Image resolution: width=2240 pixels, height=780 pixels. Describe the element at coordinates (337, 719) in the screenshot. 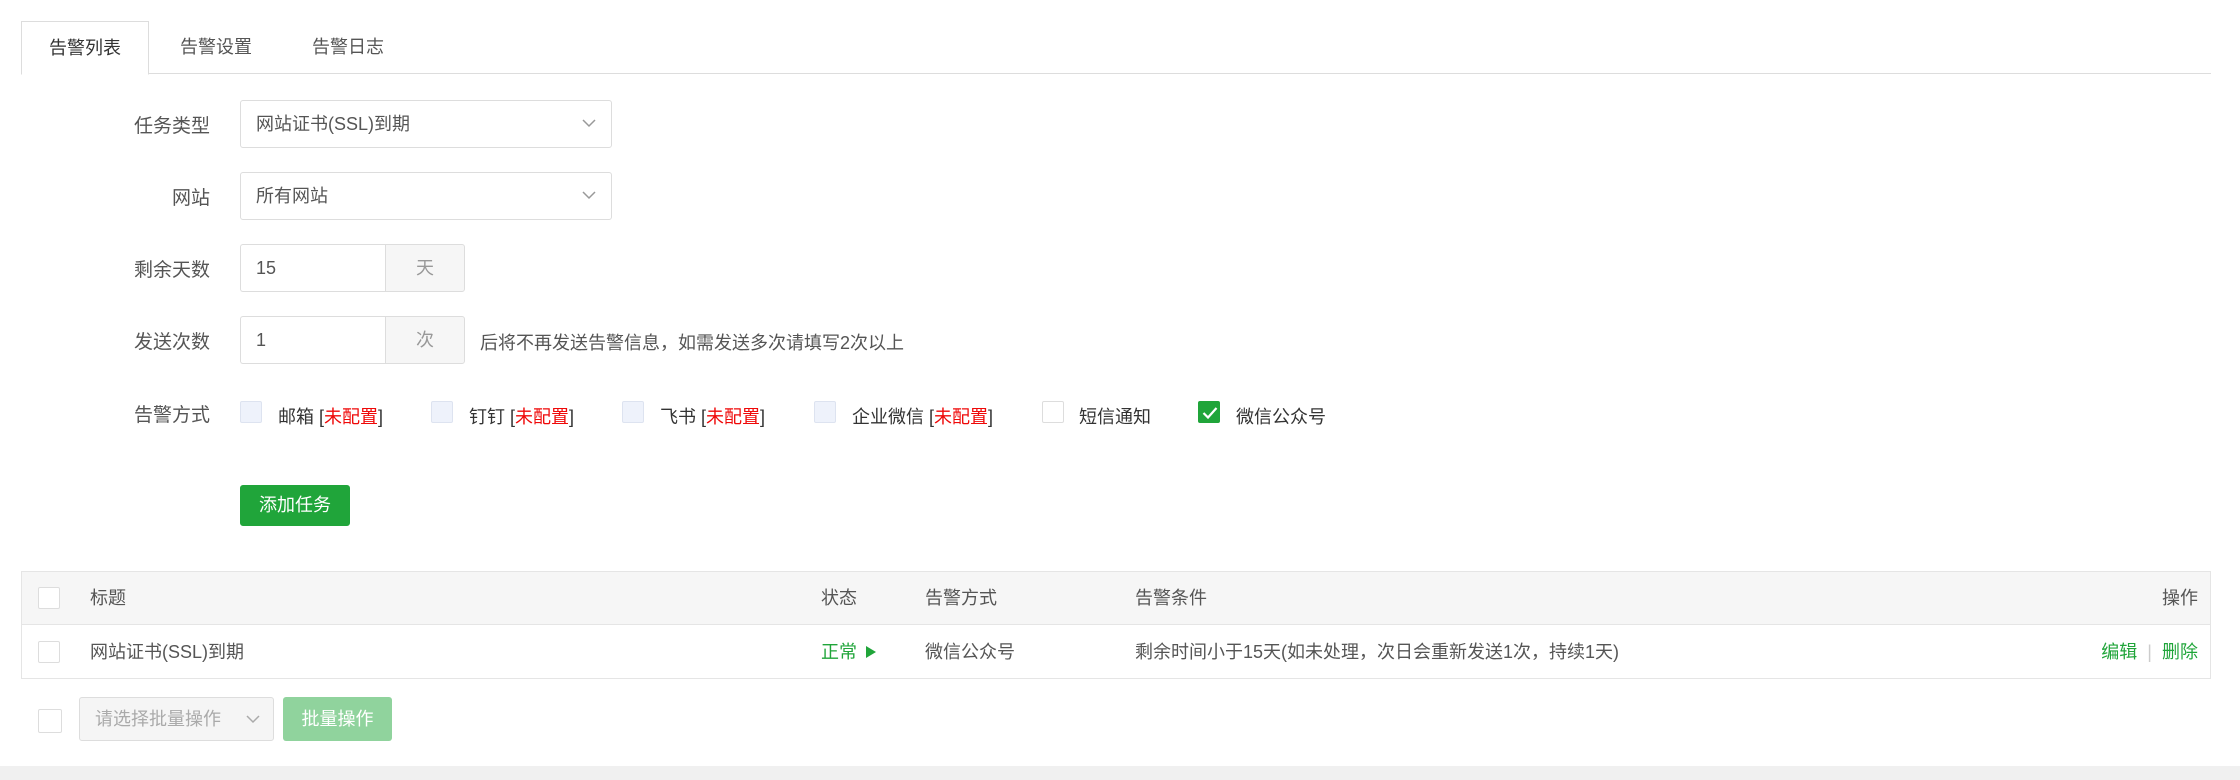

I see `batch-operation-button: 批量操作` at that location.